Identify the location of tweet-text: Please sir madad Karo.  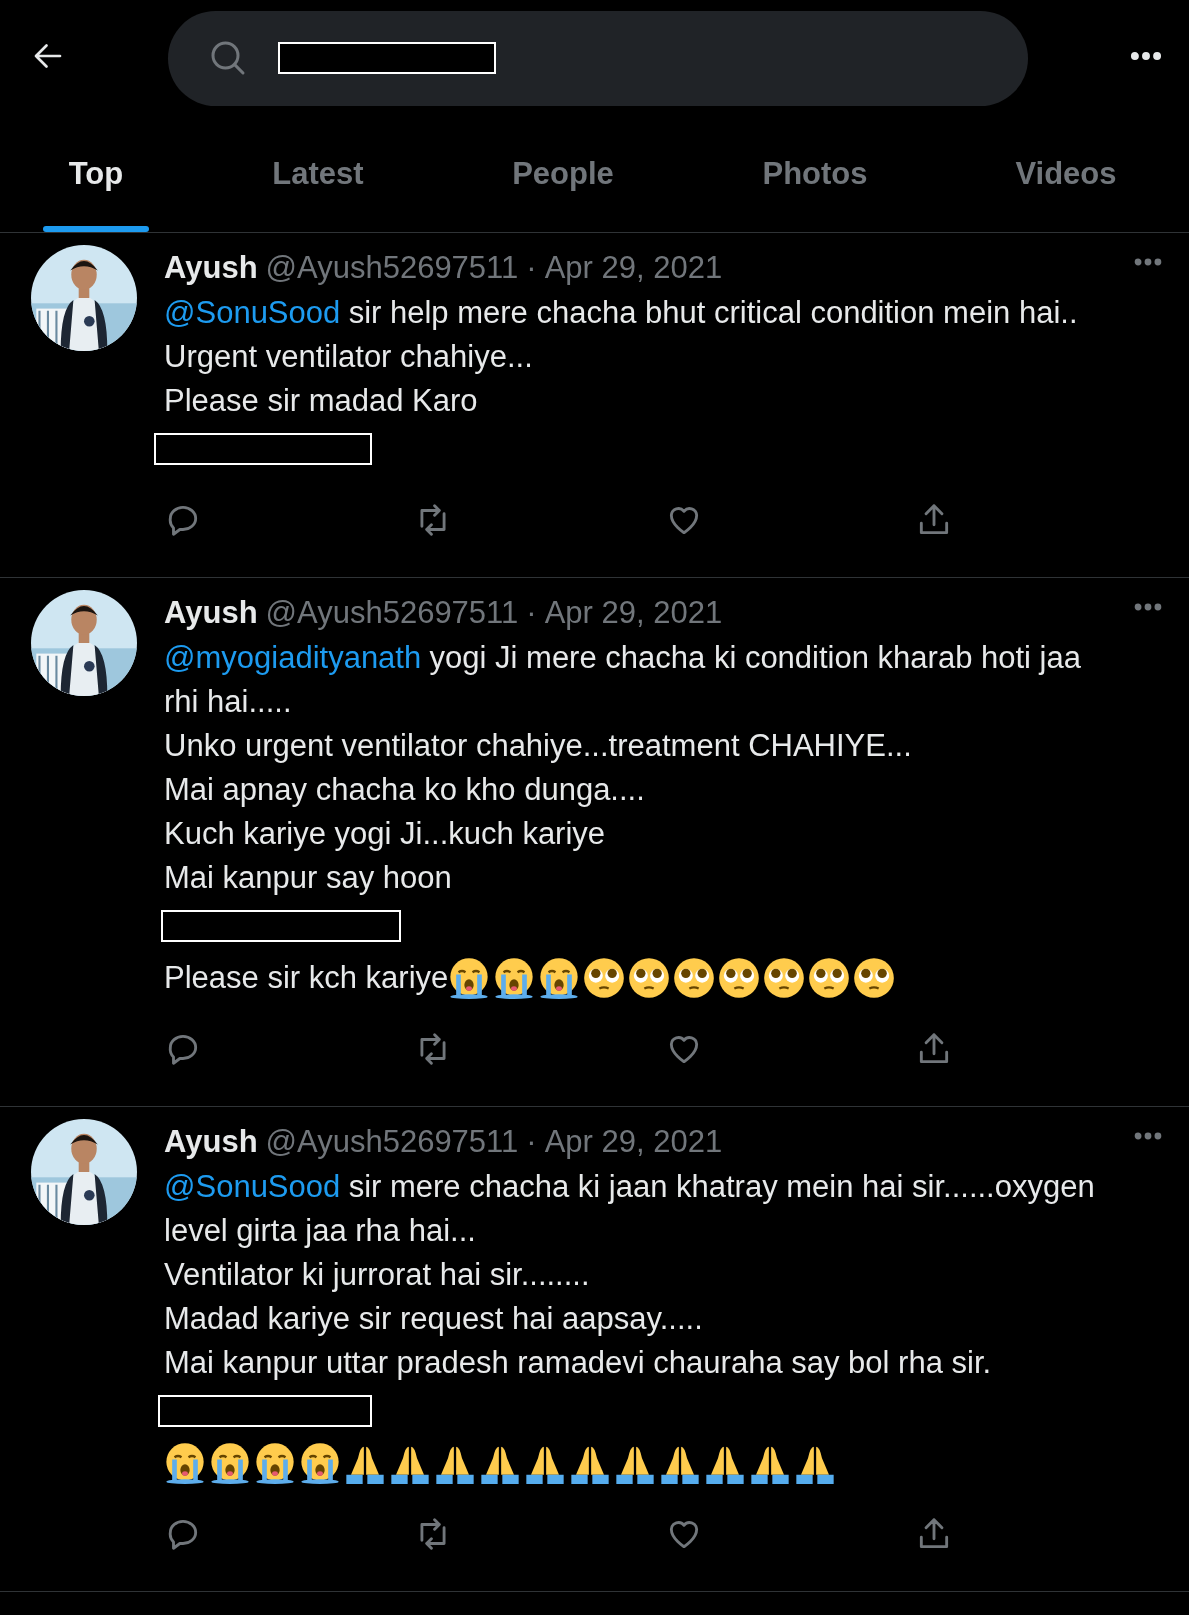
(321, 401).